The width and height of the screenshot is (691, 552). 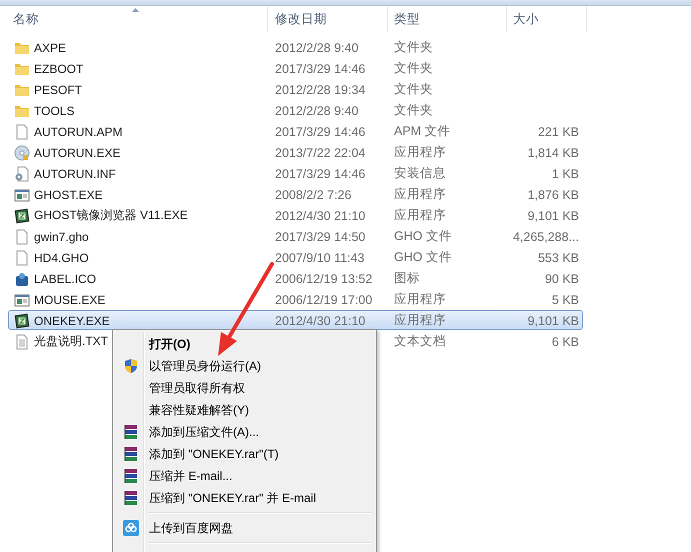 I want to click on file-size: 1,876 KB, so click(x=553, y=195).